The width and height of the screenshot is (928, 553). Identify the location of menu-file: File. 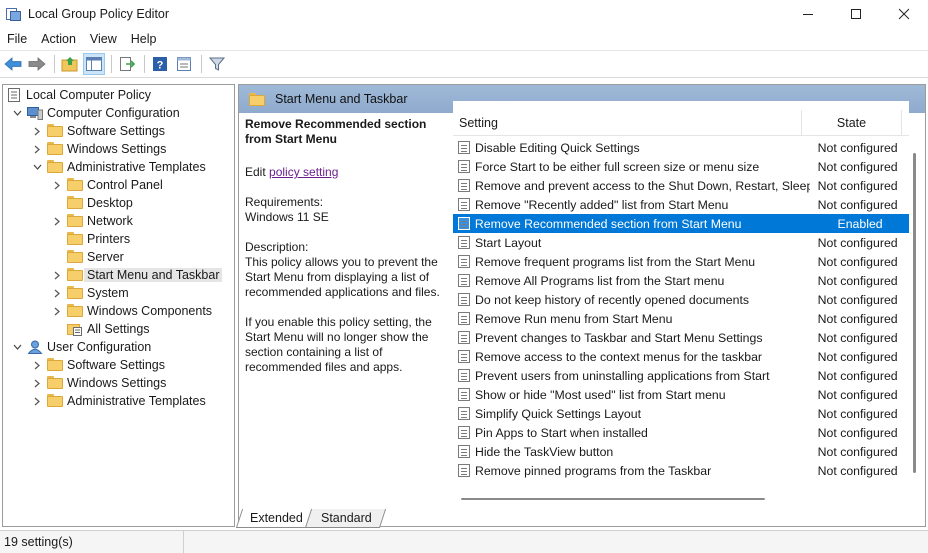
(17, 39).